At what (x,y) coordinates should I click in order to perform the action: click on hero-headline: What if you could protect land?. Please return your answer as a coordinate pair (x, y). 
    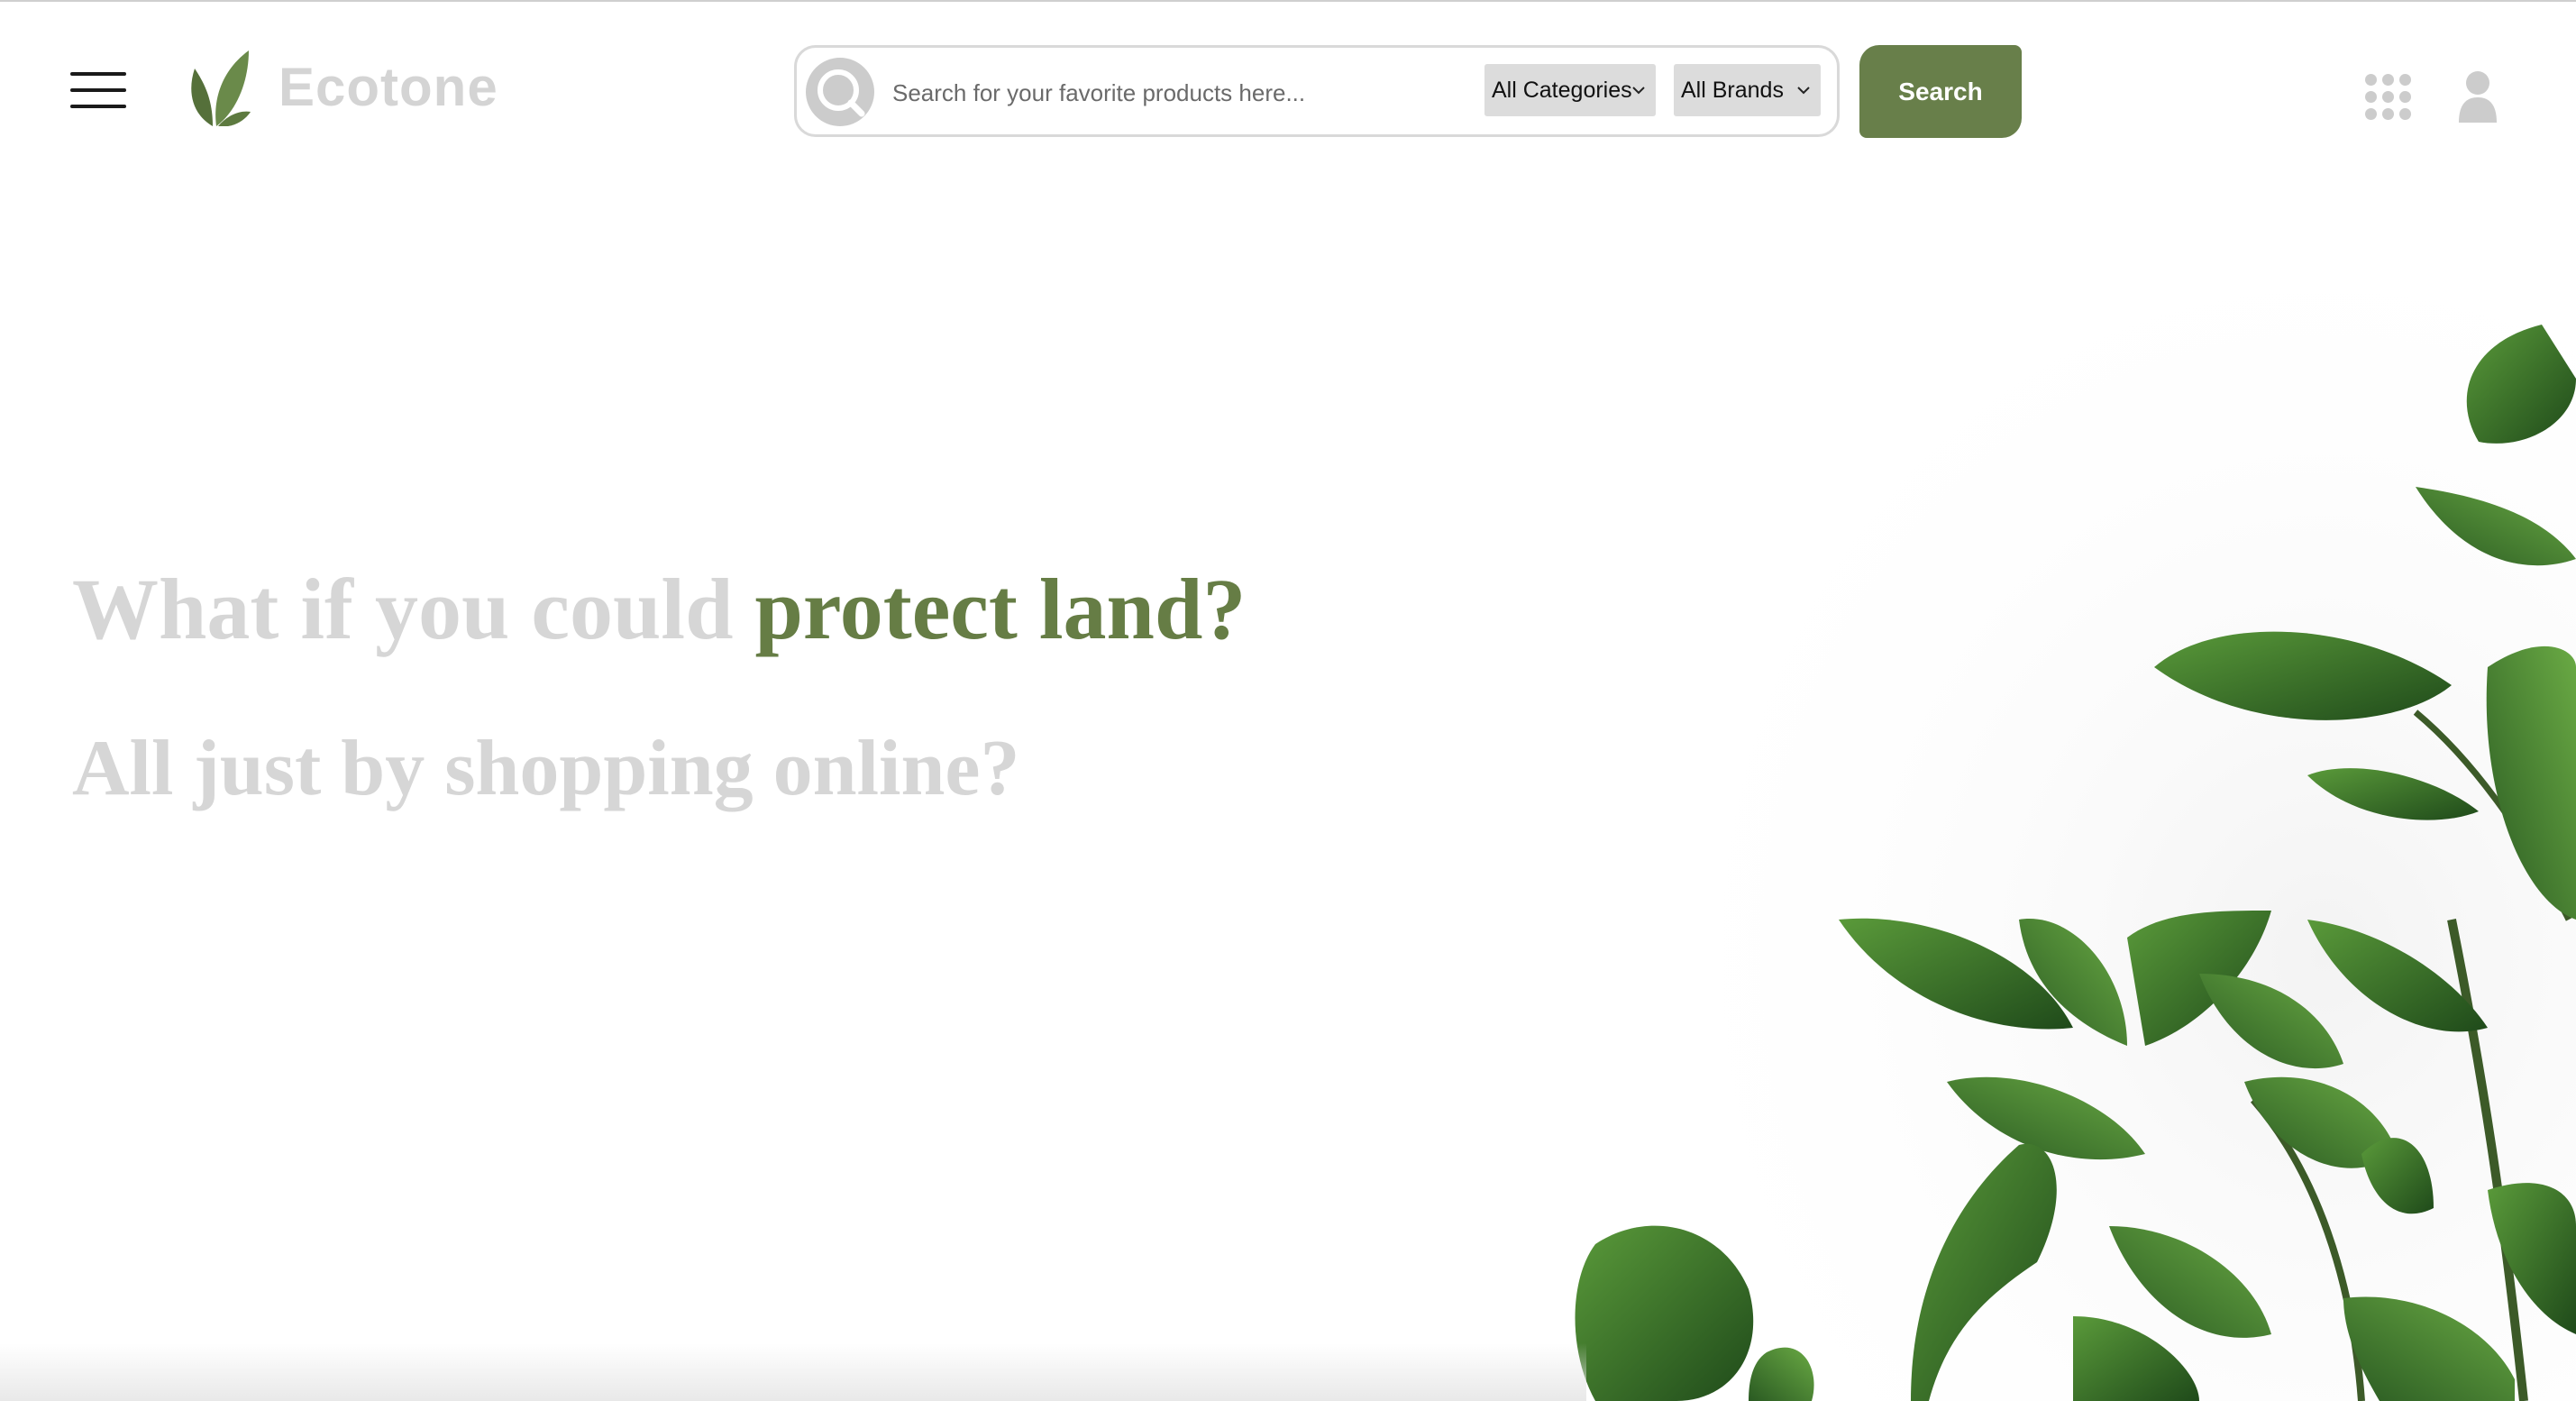
    Looking at the image, I should click on (659, 609).